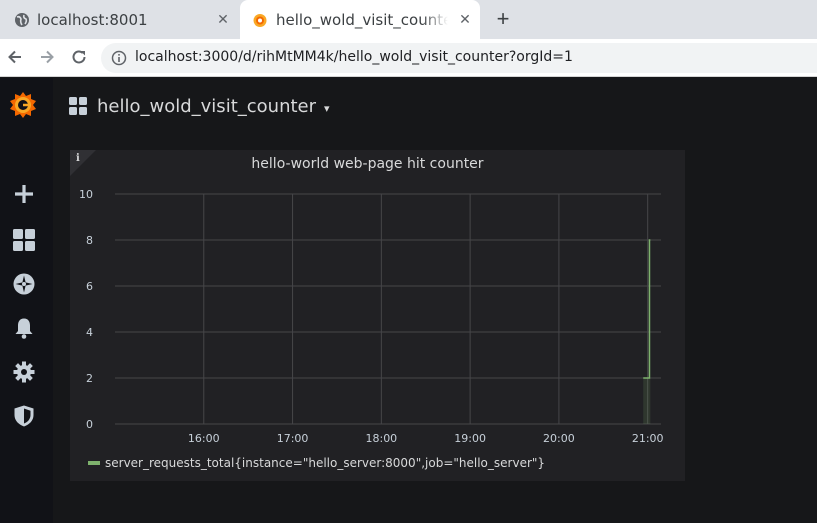 This screenshot has height=523, width=817. I want to click on browser-tab-localhost-8001: localhost:8001 ✕, so click(119, 19).